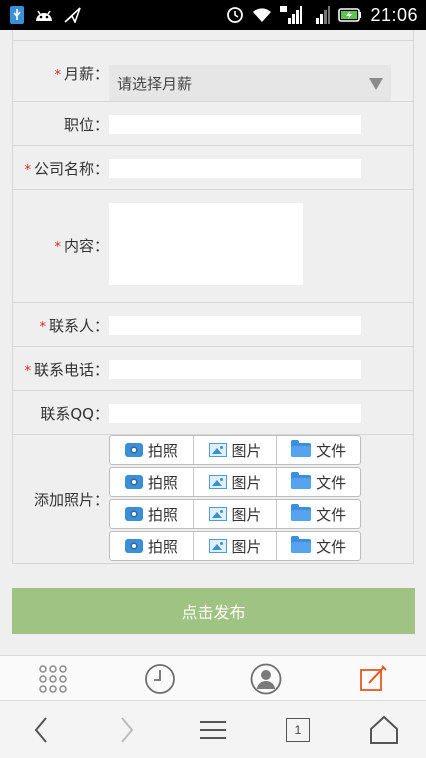  Describe the element at coordinates (323, 15) in the screenshot. I see `signal-icon` at that location.